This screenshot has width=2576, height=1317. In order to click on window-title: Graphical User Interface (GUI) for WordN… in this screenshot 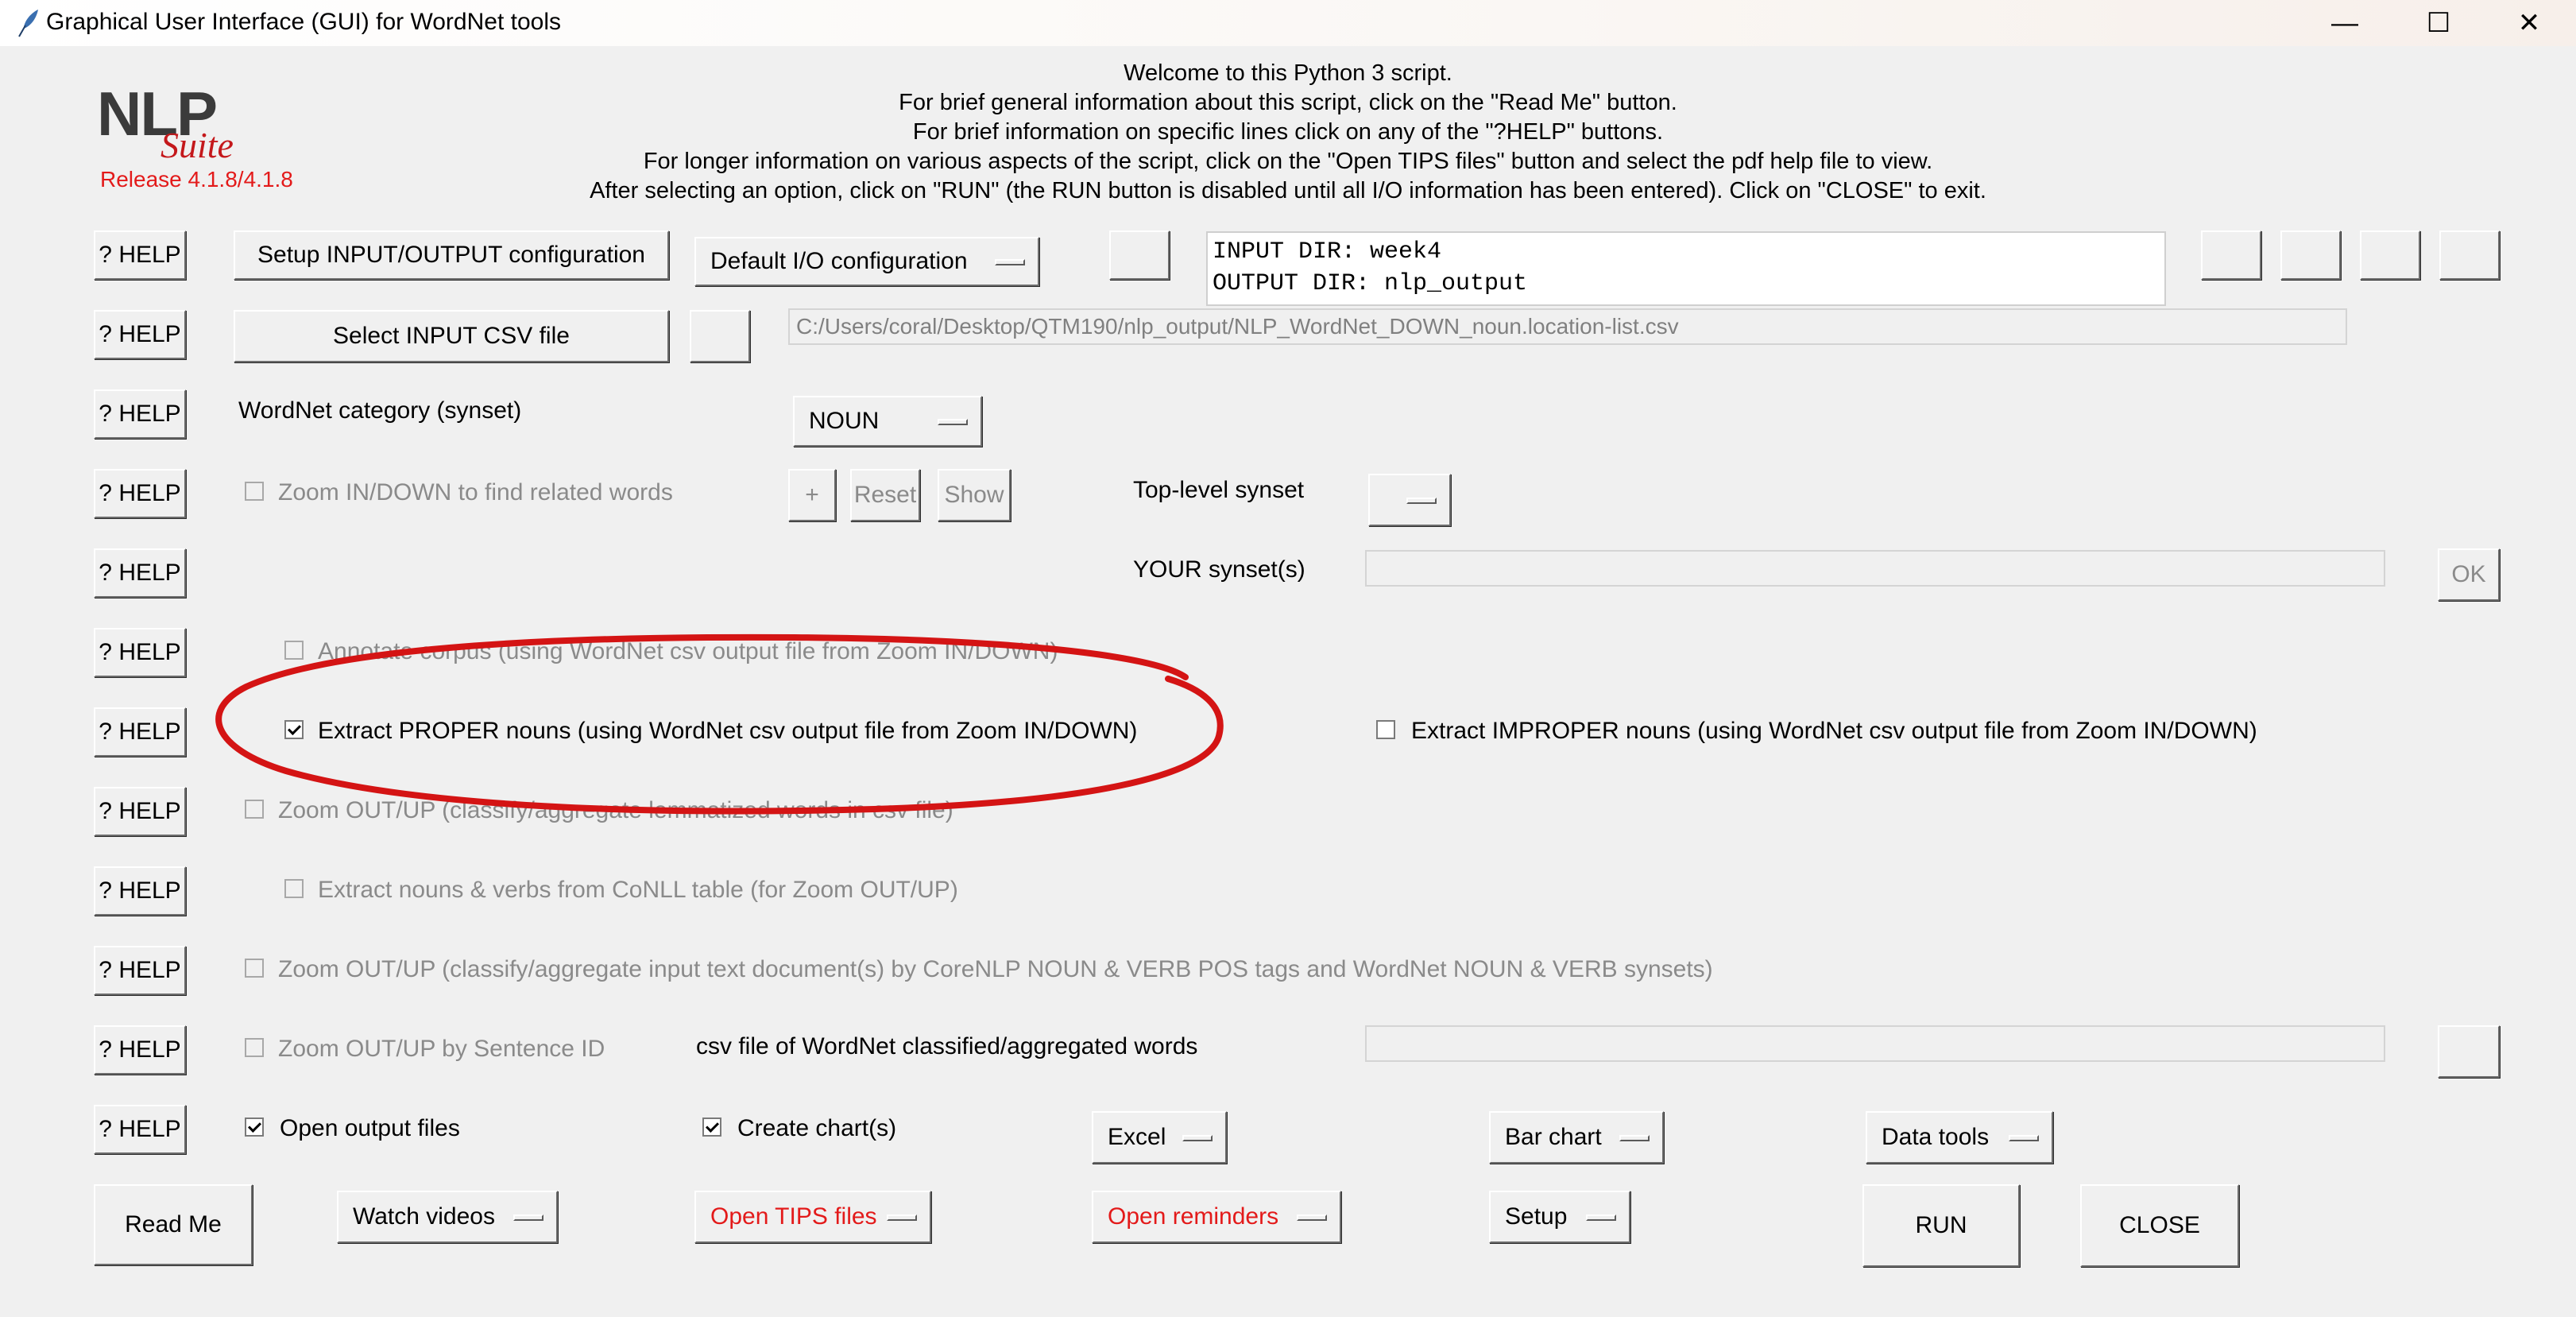, I will do `click(303, 22)`.